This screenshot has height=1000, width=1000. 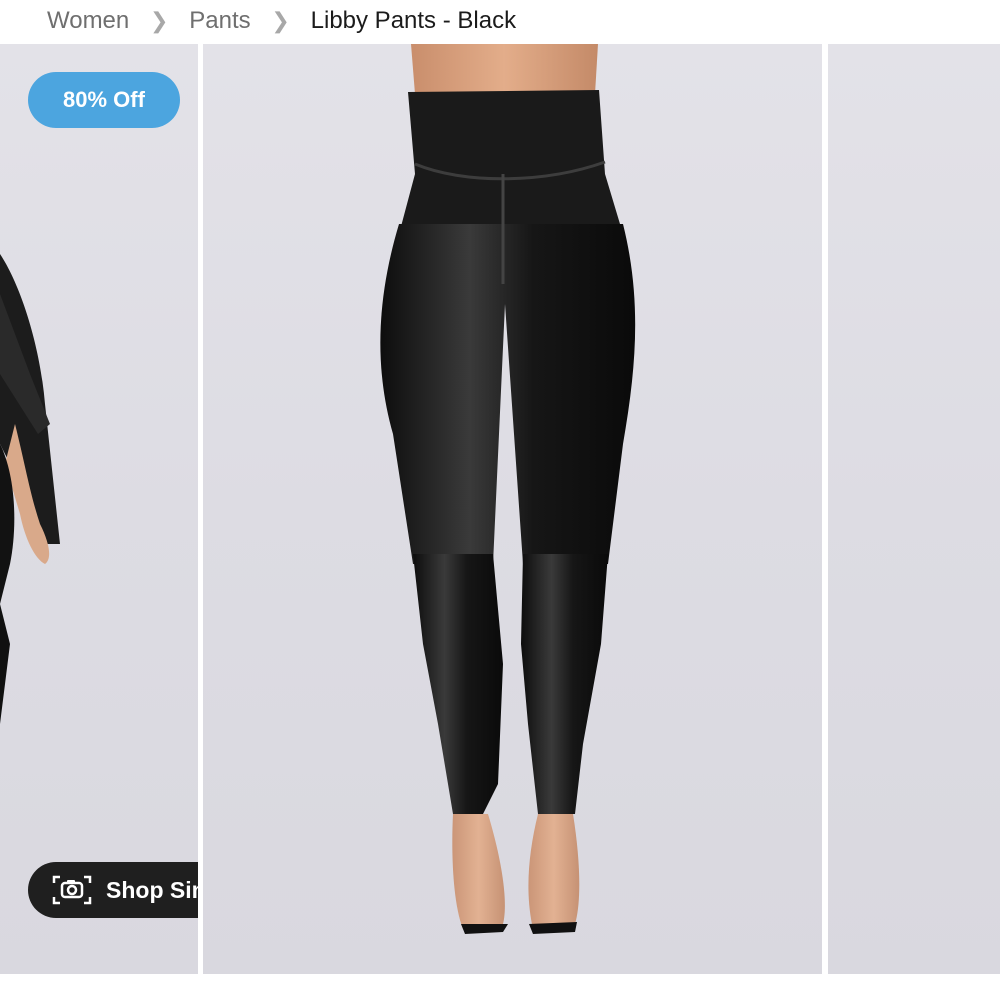 What do you see at coordinates (219, 21) in the screenshot?
I see `breadcrumb-item-pants: Pants` at bounding box center [219, 21].